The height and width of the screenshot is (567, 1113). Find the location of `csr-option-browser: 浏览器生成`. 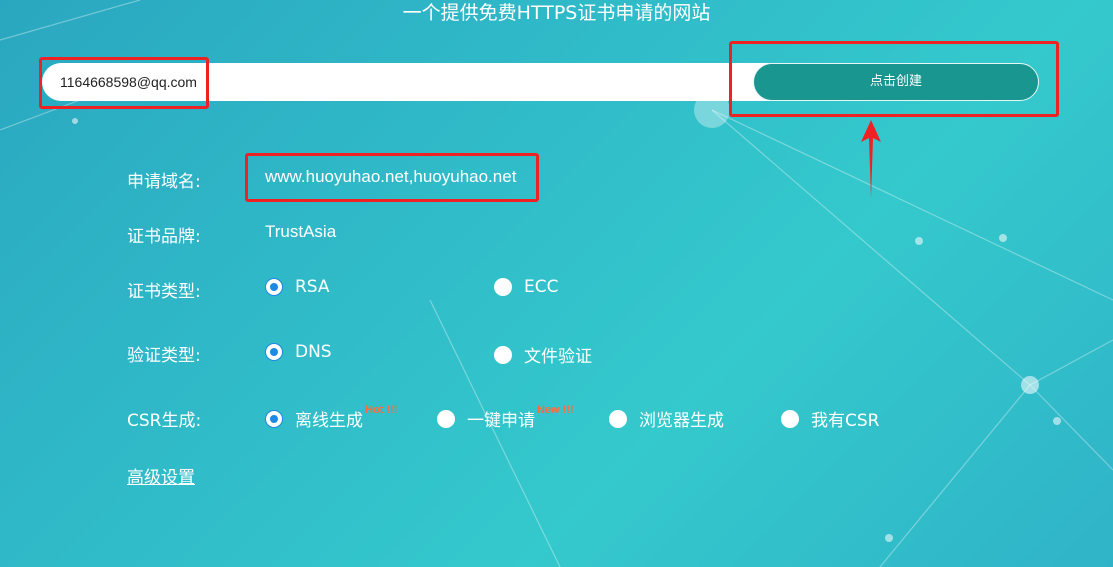

csr-option-browser: 浏览器生成 is located at coordinates (666, 418).